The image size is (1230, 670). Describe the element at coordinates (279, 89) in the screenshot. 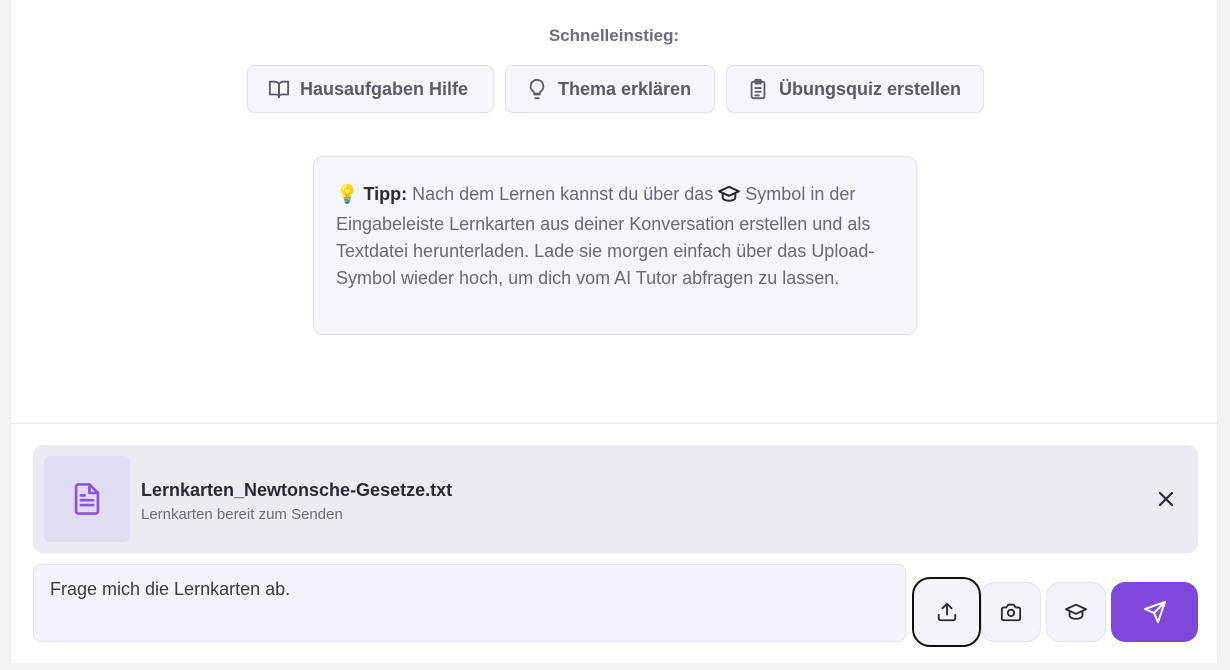

I see `book-open-icon` at that location.